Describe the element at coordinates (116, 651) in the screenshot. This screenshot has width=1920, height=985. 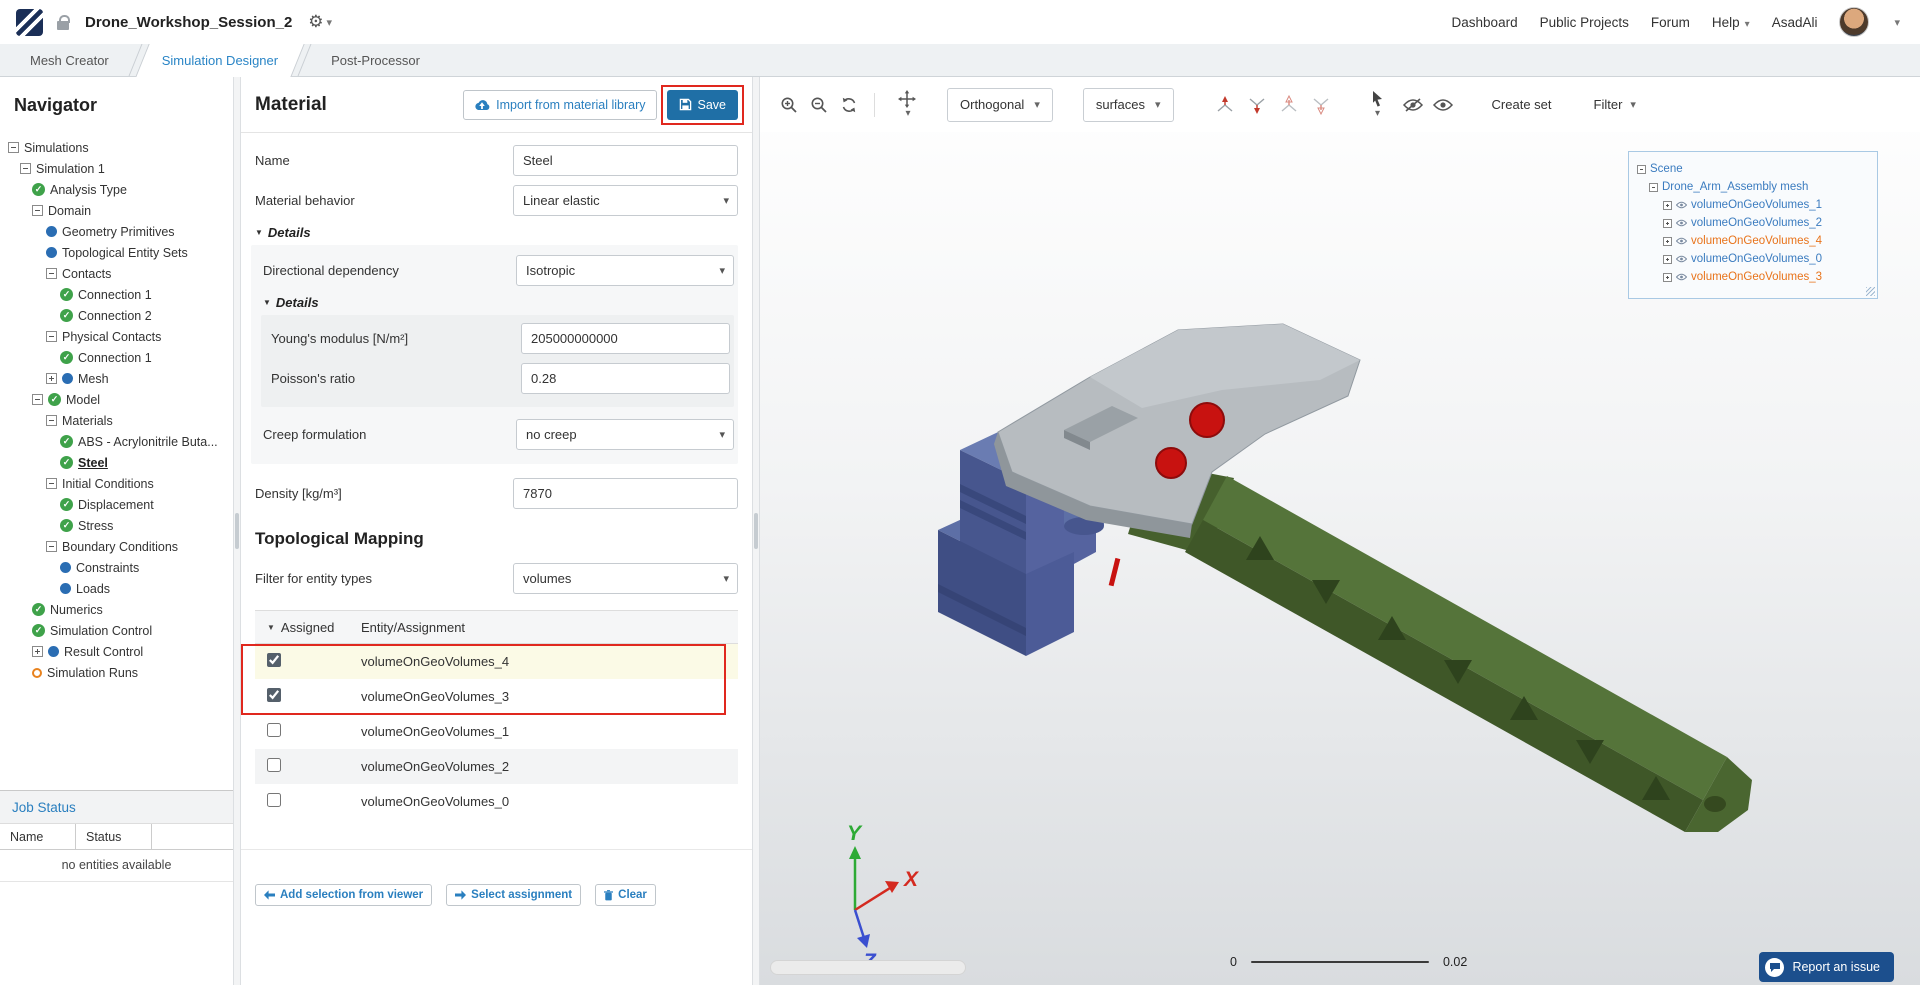
I see `tree-item-result-control: Result Control` at that location.